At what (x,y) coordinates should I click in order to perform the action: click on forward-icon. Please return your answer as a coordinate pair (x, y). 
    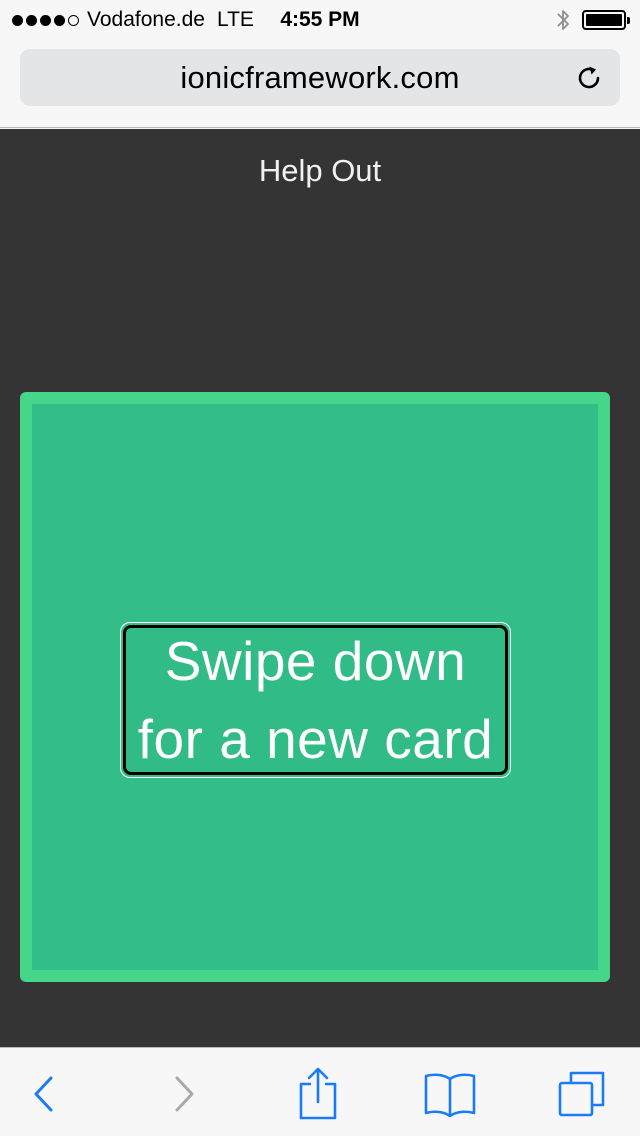
    Looking at the image, I should click on (184, 1094).